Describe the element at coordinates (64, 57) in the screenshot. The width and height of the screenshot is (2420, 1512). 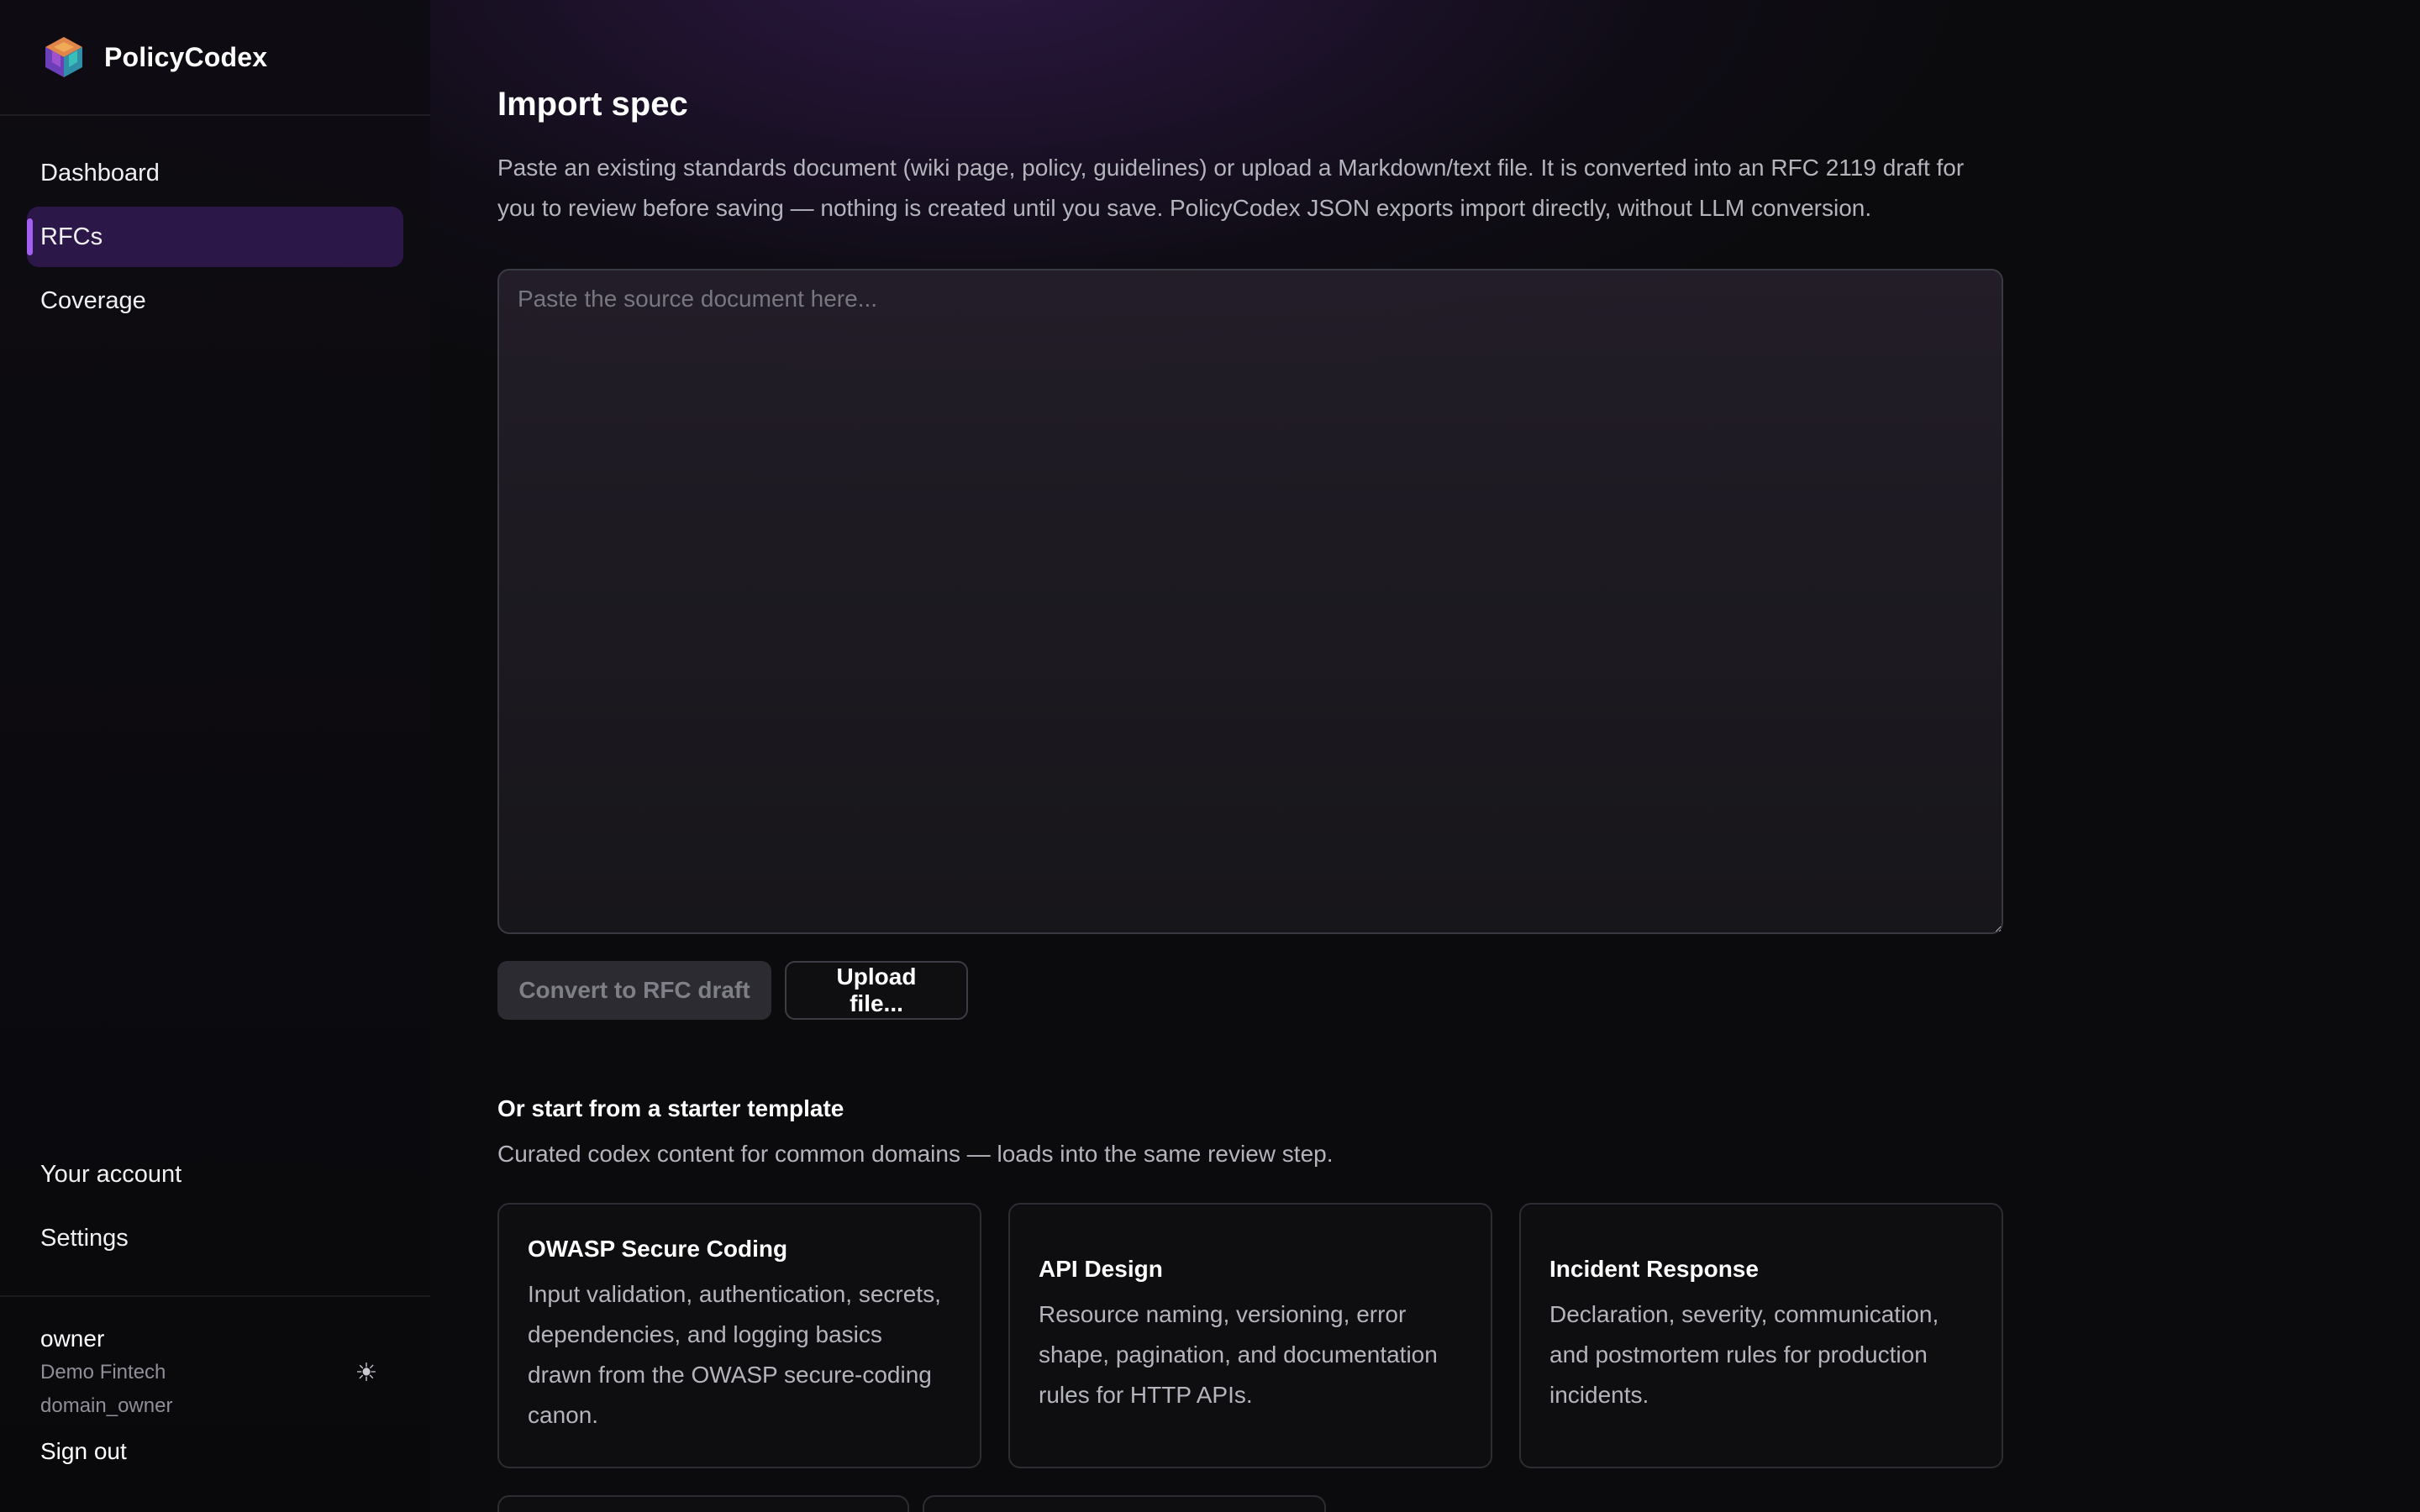
I see `codex-cube-logo` at that location.